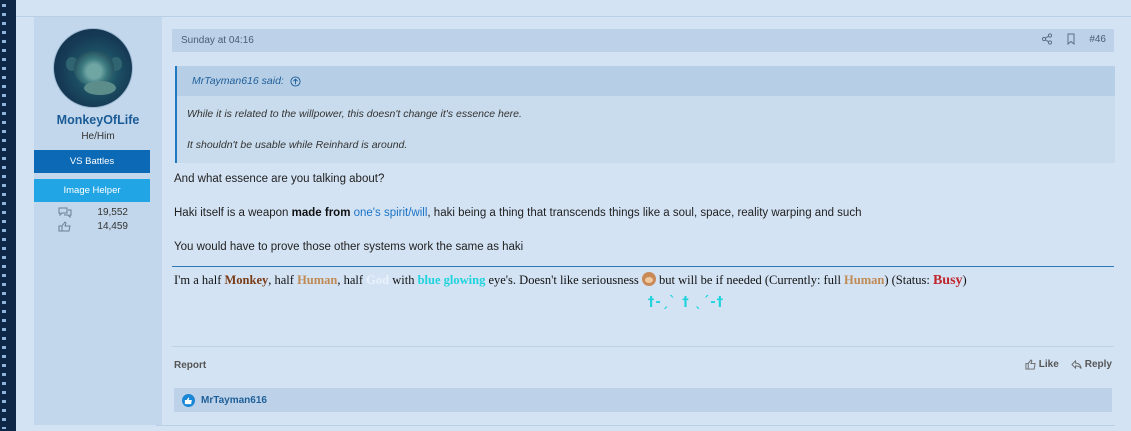  I want to click on post-tools: #46, so click(1073, 39).